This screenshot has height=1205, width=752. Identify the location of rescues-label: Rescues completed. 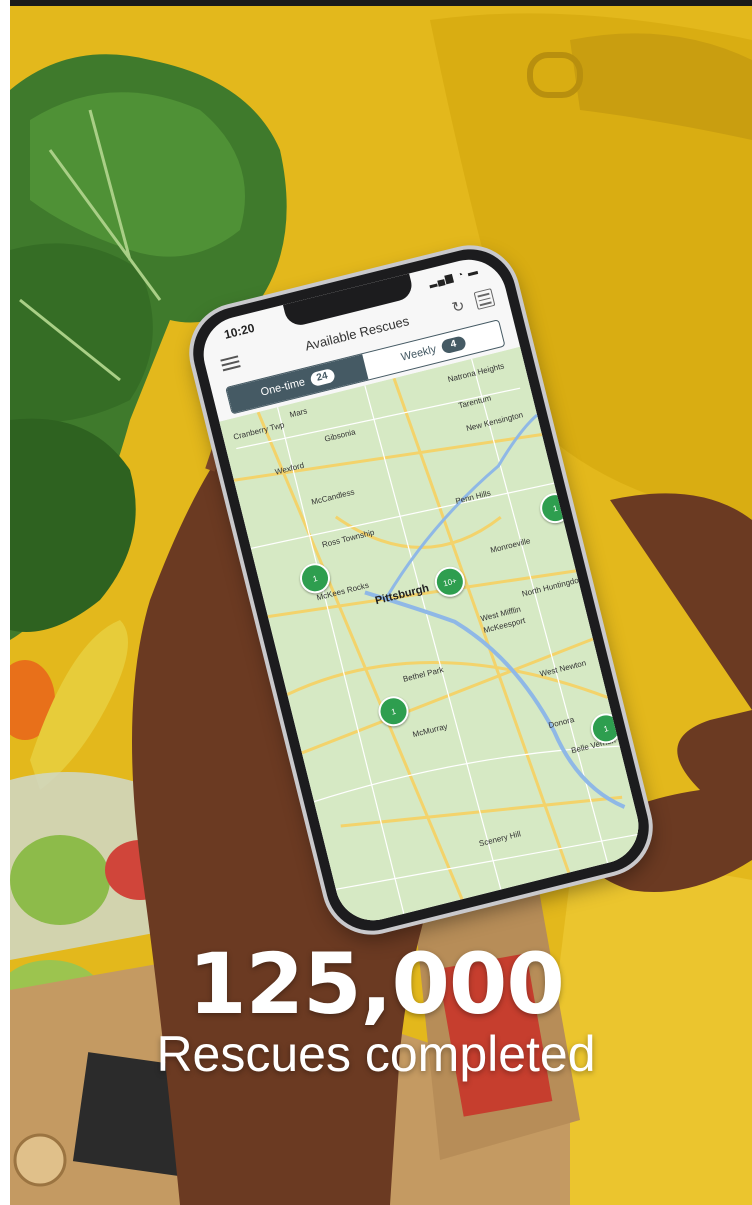
(376, 1054).